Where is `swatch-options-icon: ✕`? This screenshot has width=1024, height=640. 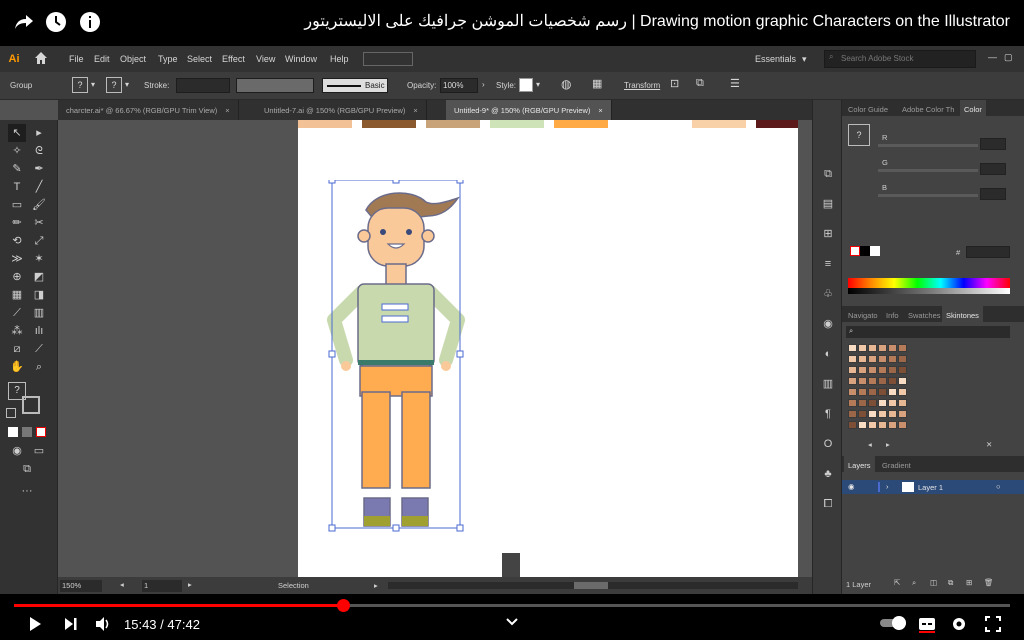
swatch-options-icon: ✕ is located at coordinates (989, 444).